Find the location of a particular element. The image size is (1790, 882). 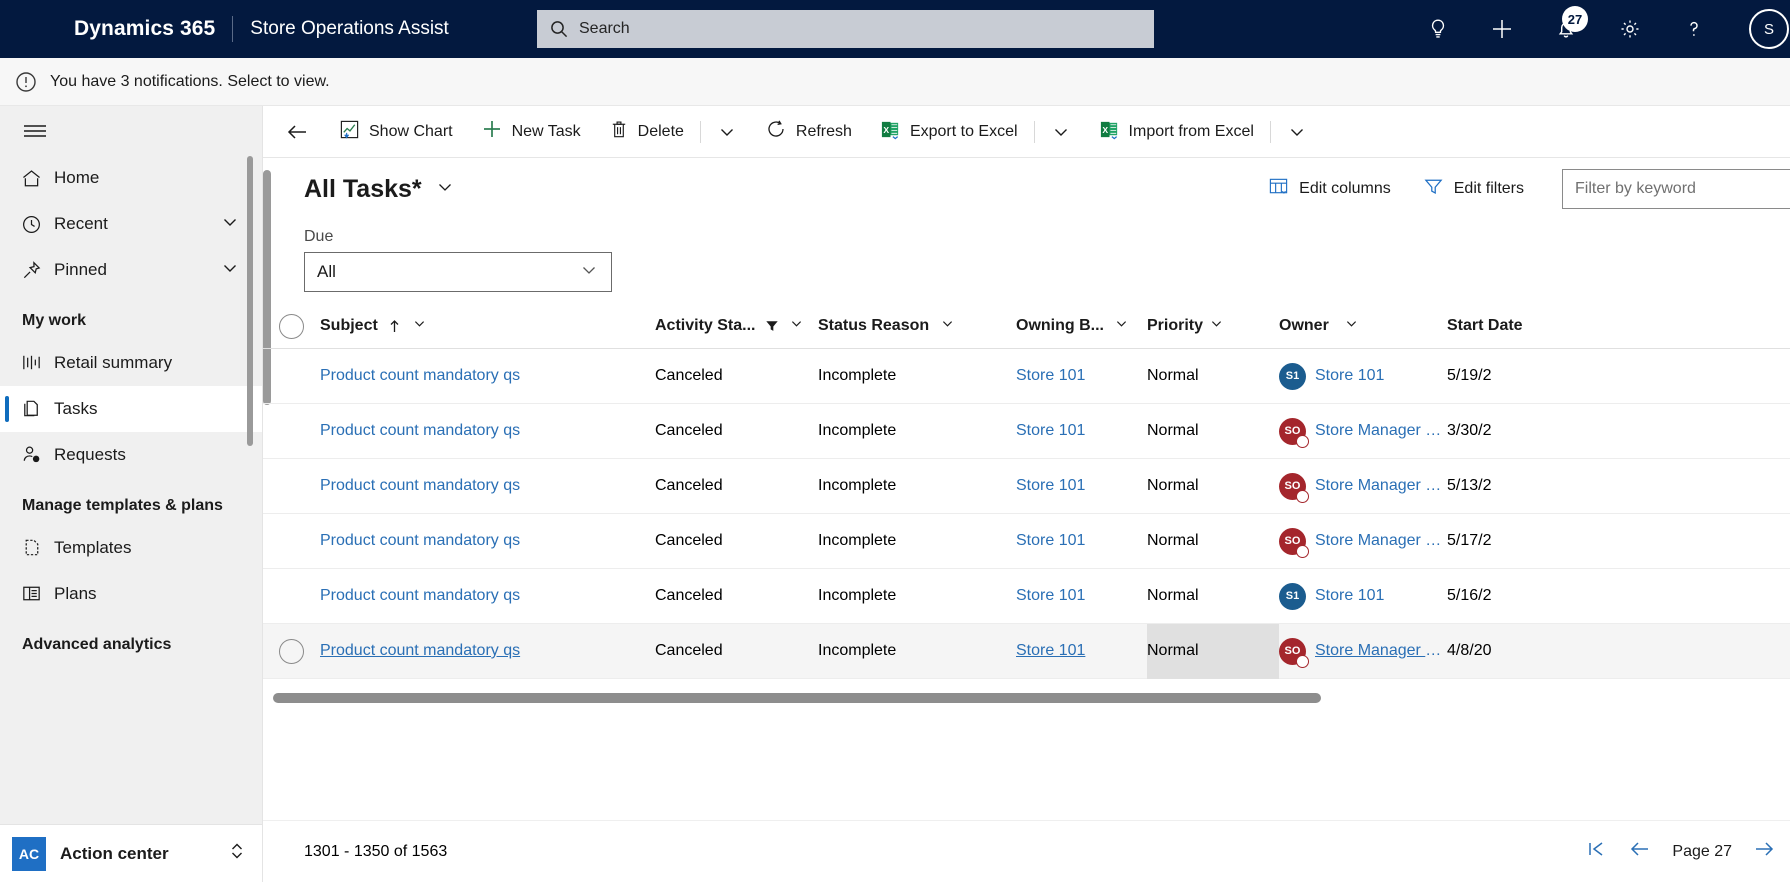

filter-by-keyword-input: Filter by keyword is located at coordinates (1676, 189).